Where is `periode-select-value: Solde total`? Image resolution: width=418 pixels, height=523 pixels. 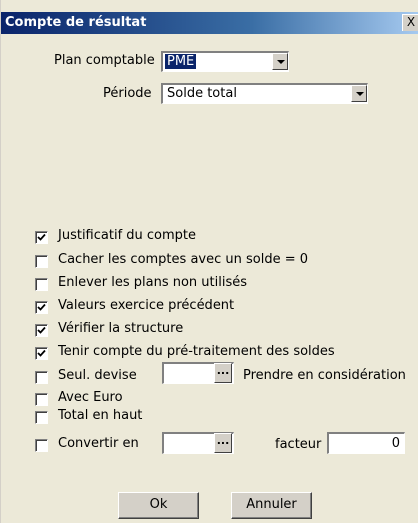 periode-select-value: Solde total is located at coordinates (202, 93).